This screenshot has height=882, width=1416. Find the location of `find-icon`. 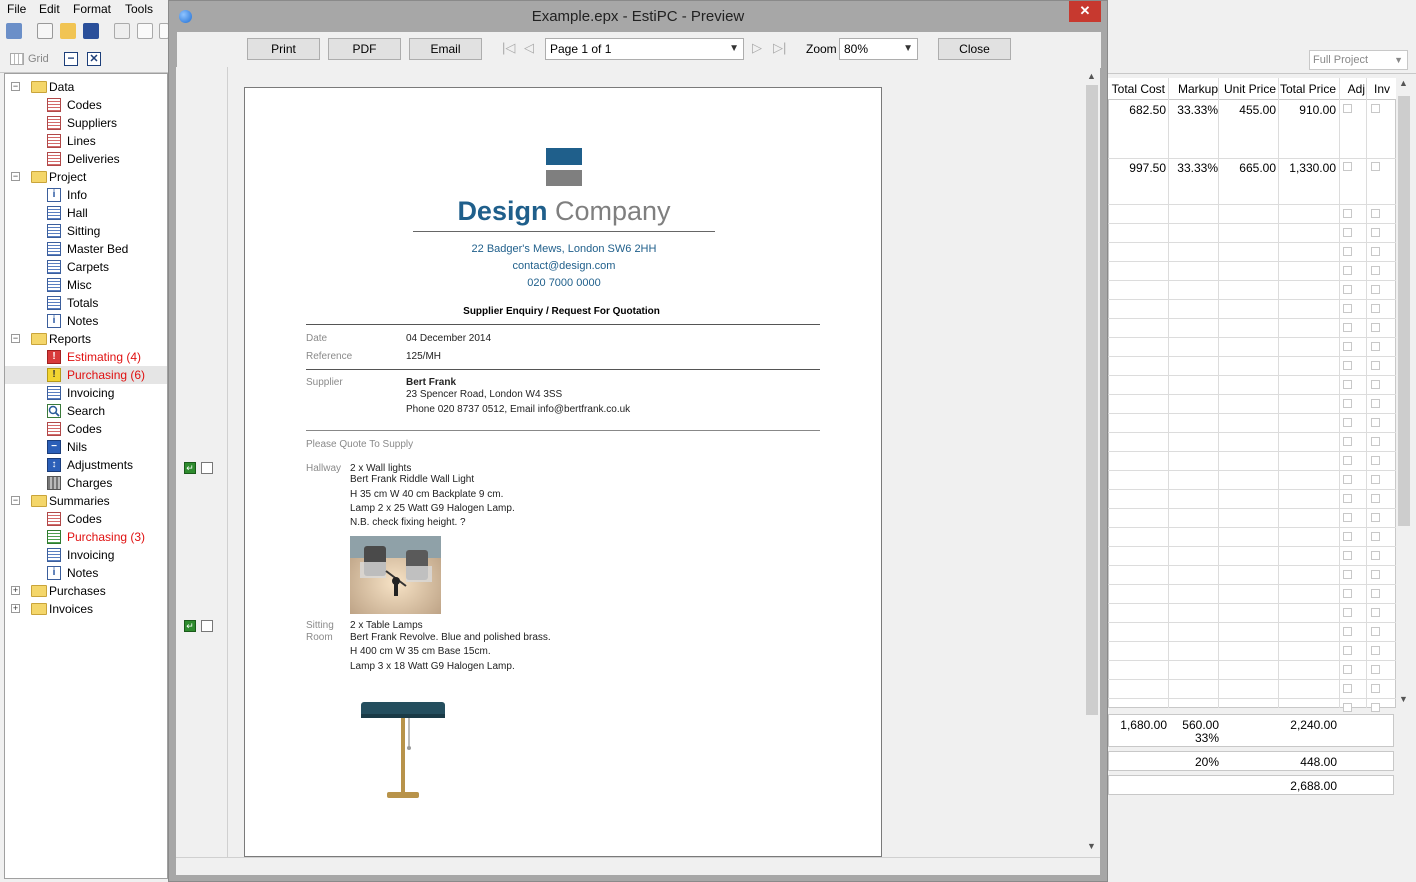

find-icon is located at coordinates (14, 31).